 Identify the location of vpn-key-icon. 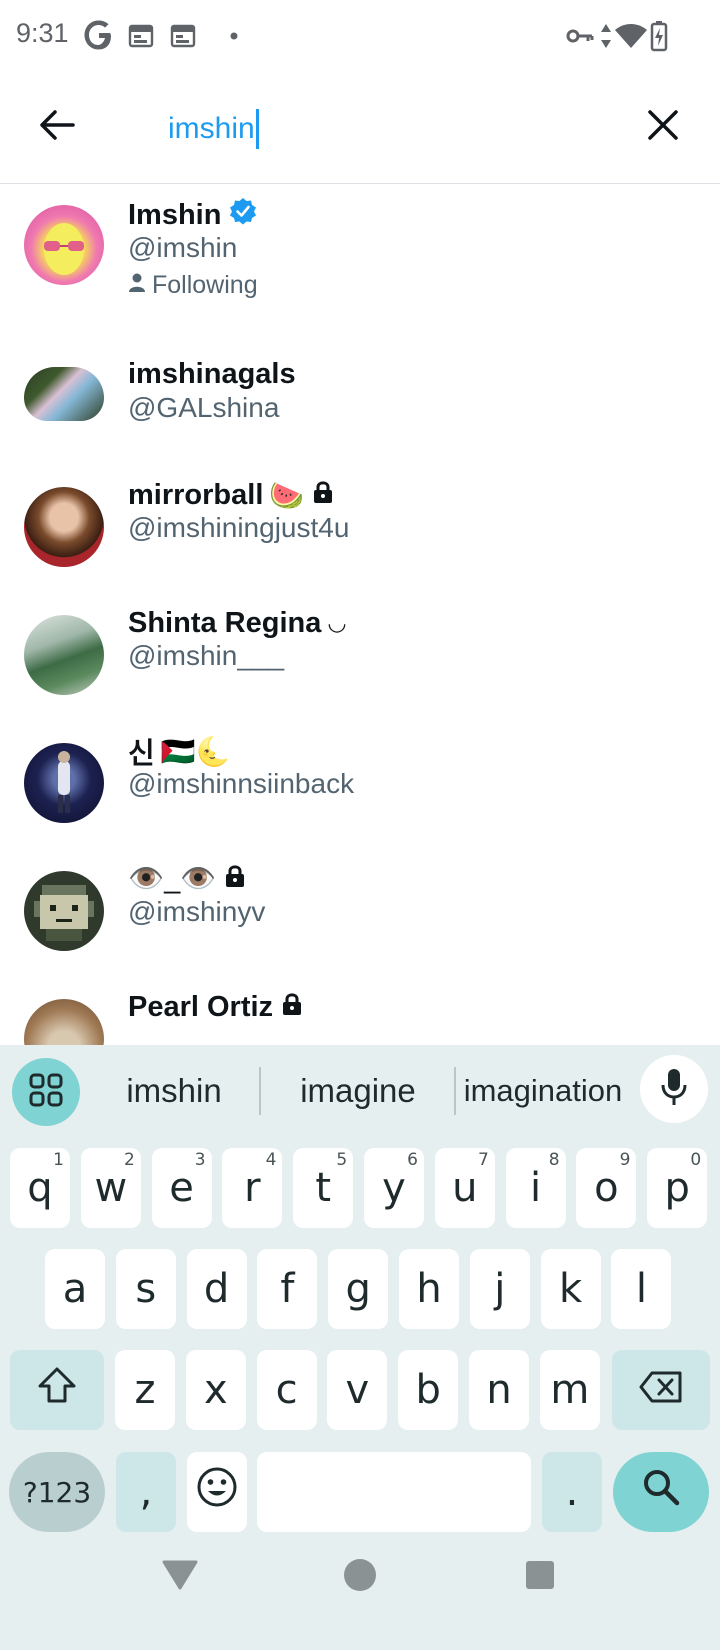
(580, 36).